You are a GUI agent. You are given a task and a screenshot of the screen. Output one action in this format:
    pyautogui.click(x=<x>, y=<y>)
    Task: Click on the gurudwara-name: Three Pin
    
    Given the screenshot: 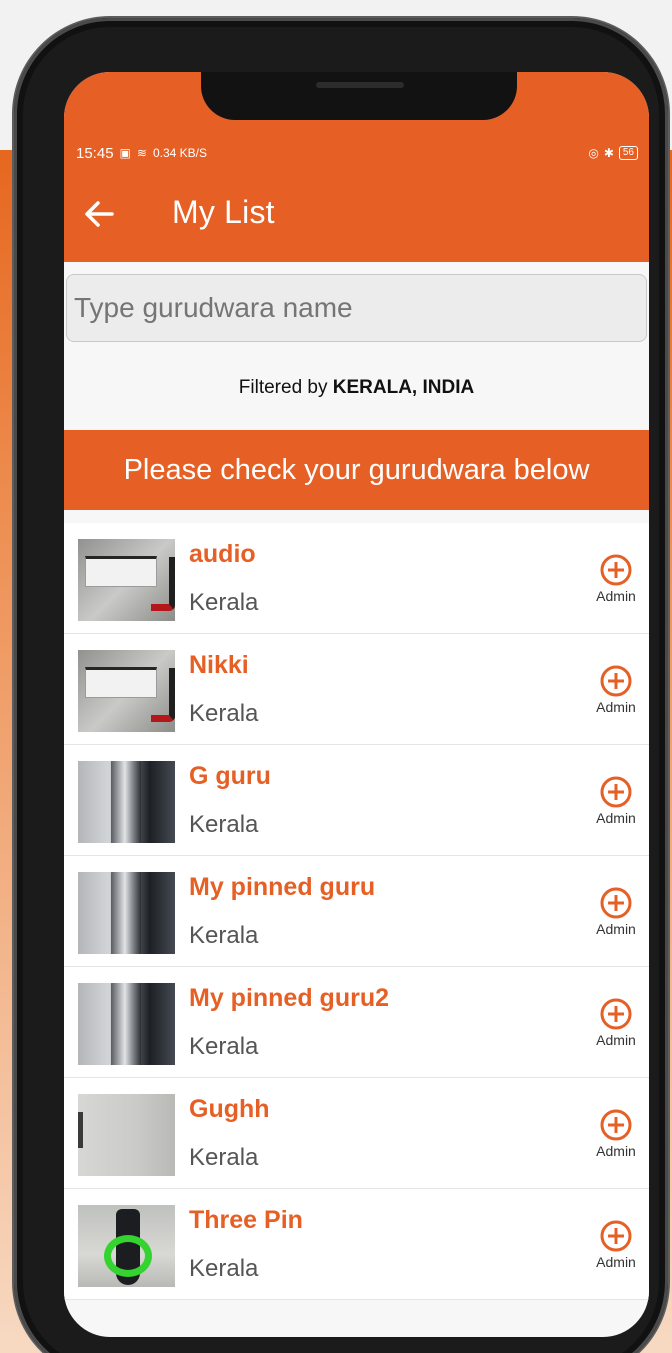 What is the action you would take?
    pyautogui.click(x=246, y=1220)
    